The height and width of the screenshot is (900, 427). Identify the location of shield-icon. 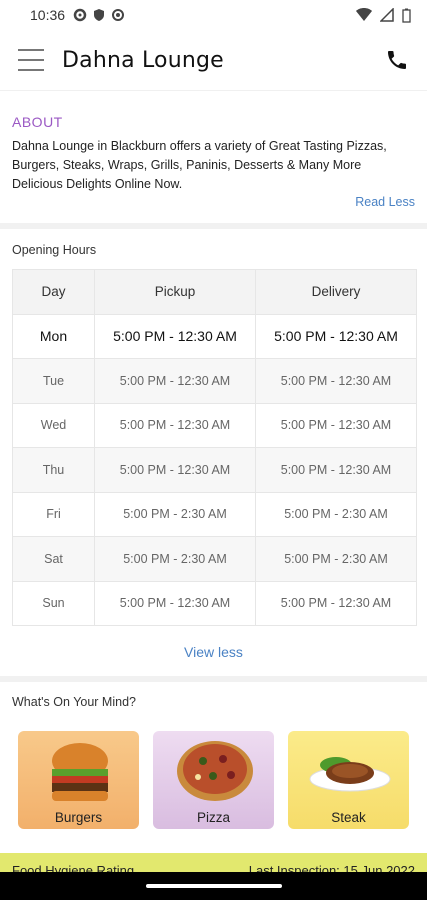
(99, 15).